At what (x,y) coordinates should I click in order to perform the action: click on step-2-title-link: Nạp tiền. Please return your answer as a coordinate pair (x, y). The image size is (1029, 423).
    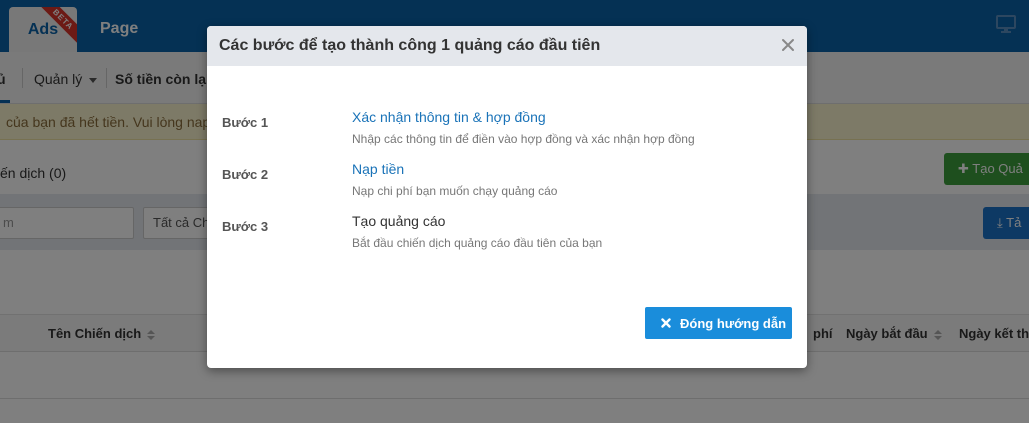
    Looking at the image, I should click on (378, 169).